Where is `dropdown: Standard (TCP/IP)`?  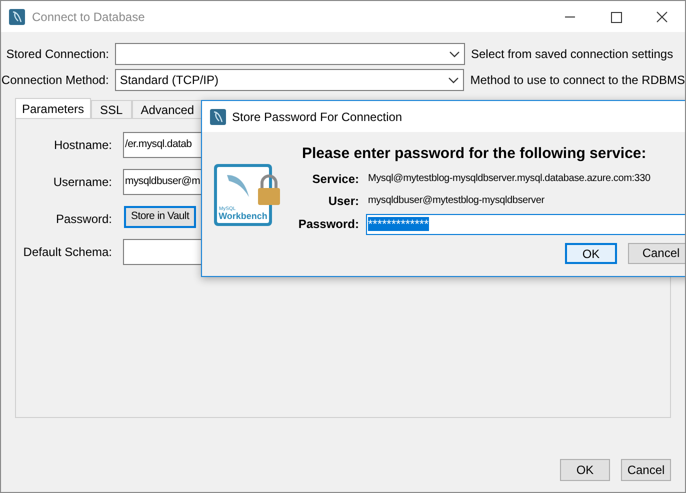 dropdown: Standard (TCP/IP) is located at coordinates (289, 80).